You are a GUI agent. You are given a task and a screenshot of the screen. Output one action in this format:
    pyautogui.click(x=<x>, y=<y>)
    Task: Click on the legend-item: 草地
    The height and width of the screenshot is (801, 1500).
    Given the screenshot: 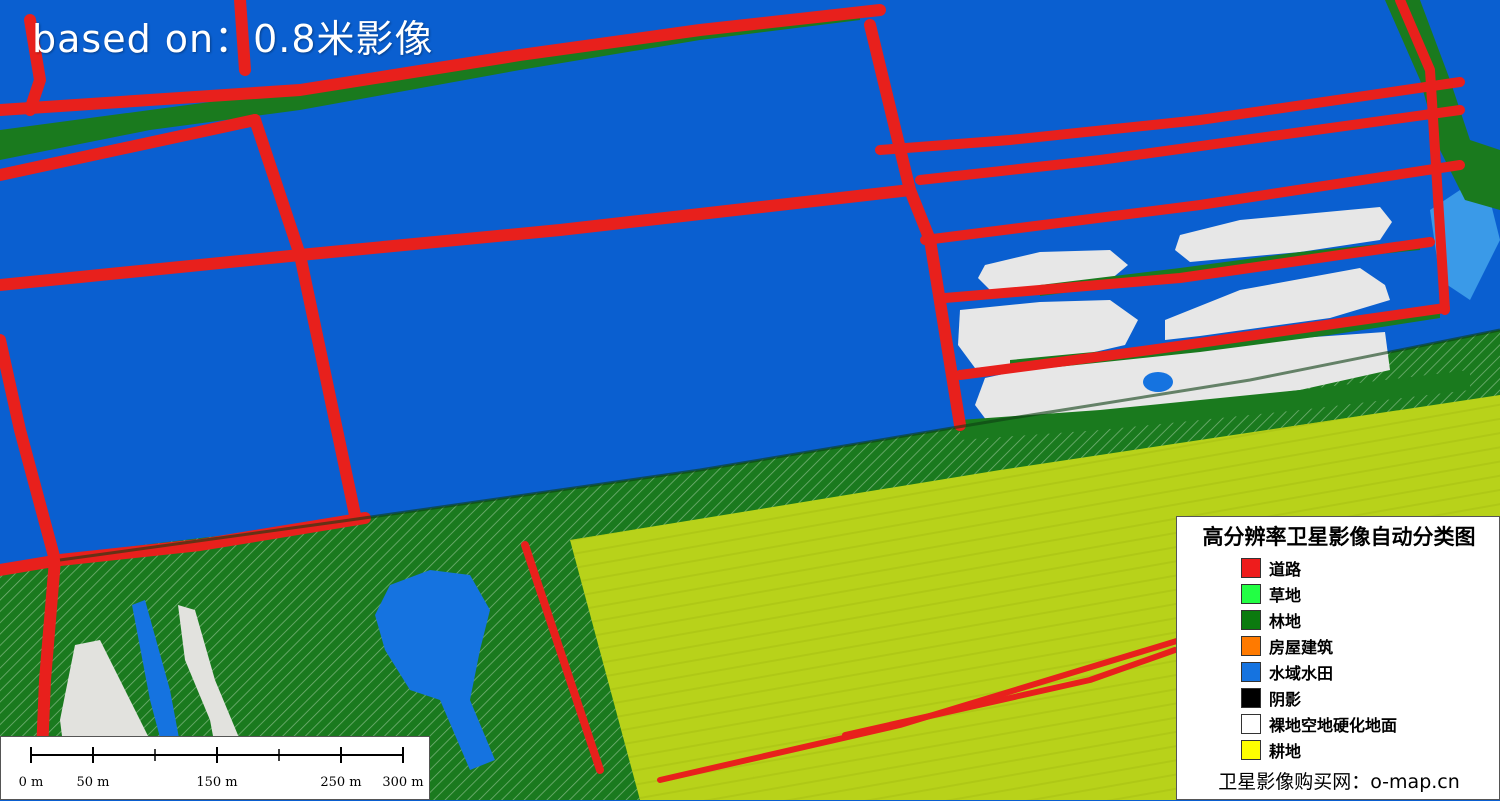 What is the action you would take?
    pyautogui.click(x=1319, y=594)
    